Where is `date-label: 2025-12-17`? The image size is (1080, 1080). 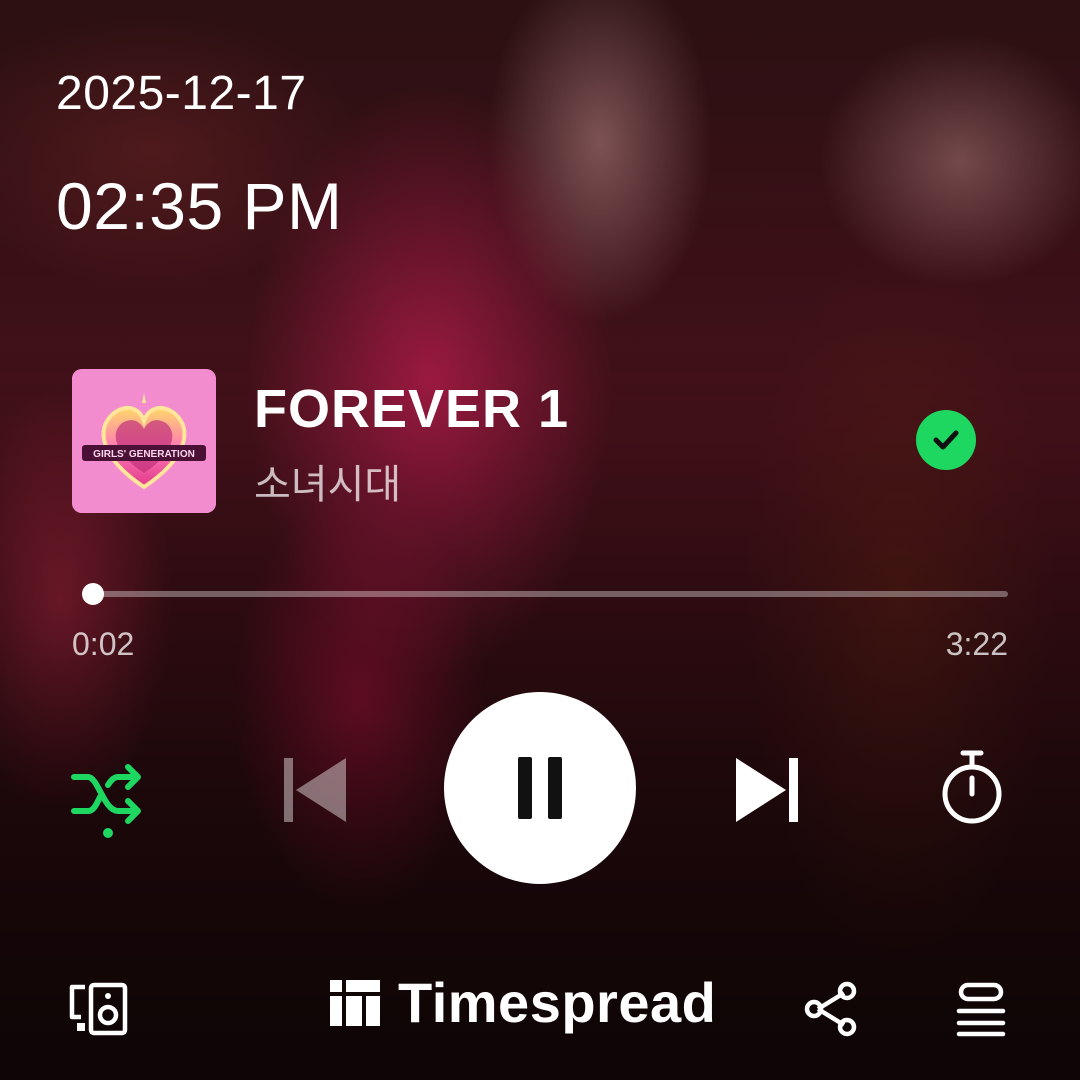 date-label: 2025-12-17 is located at coordinates (181, 93).